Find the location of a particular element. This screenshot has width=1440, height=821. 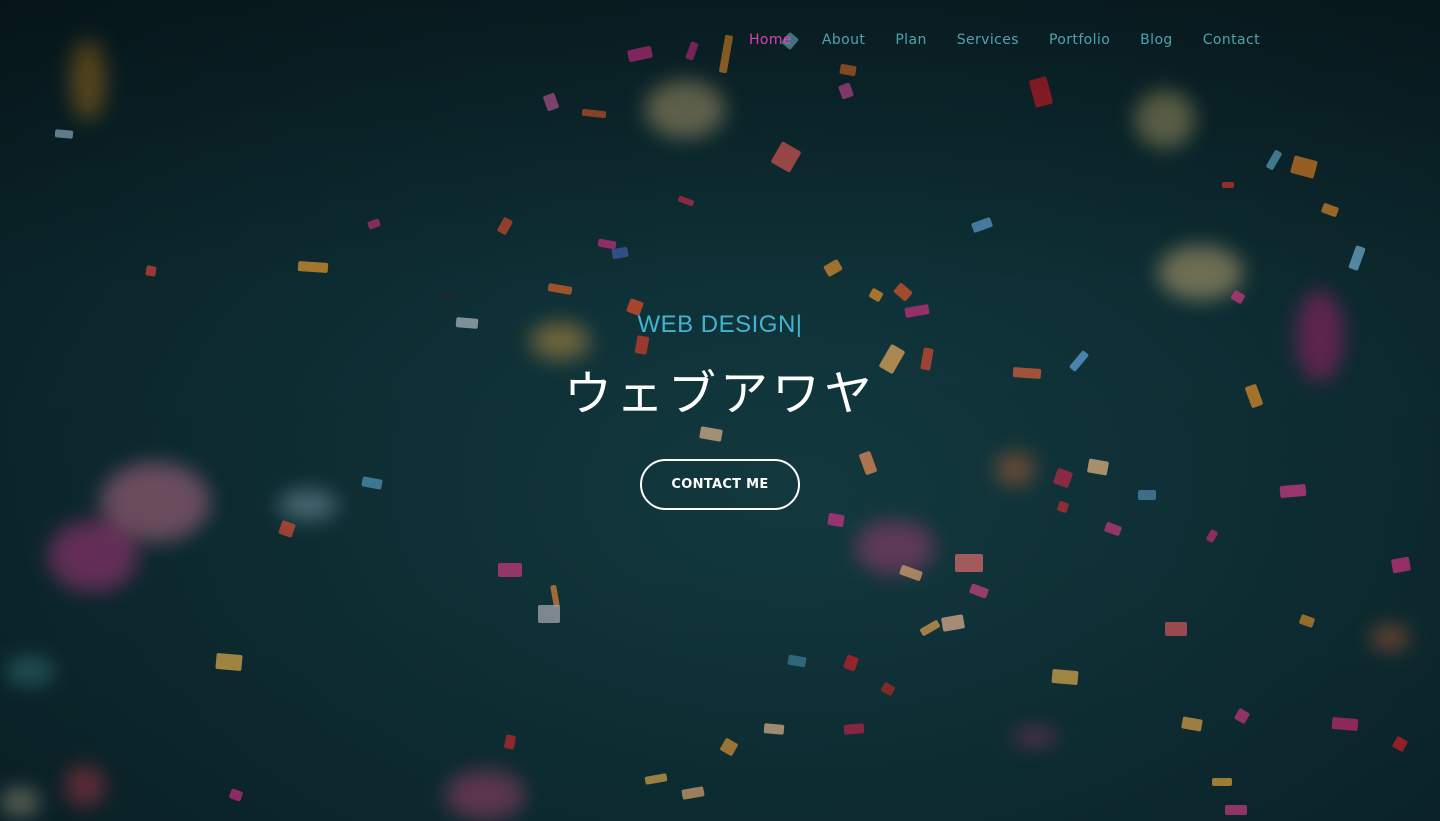

nav-link-contact: Contact is located at coordinates (1231, 40).